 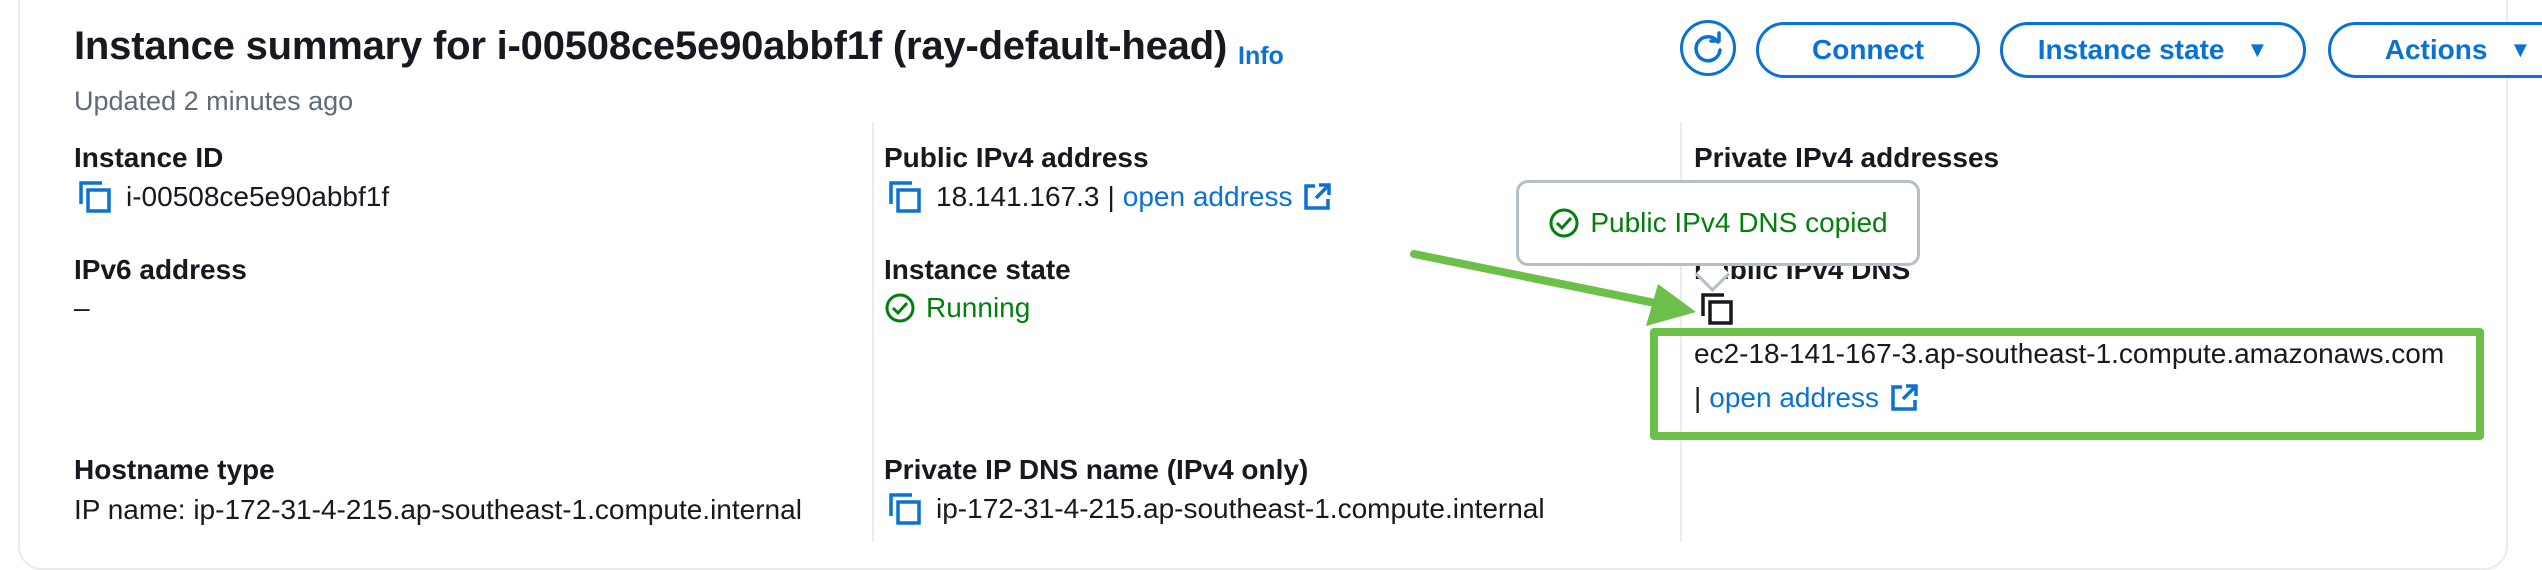 What do you see at coordinates (900, 308) in the screenshot?
I see `status-check-icon` at bounding box center [900, 308].